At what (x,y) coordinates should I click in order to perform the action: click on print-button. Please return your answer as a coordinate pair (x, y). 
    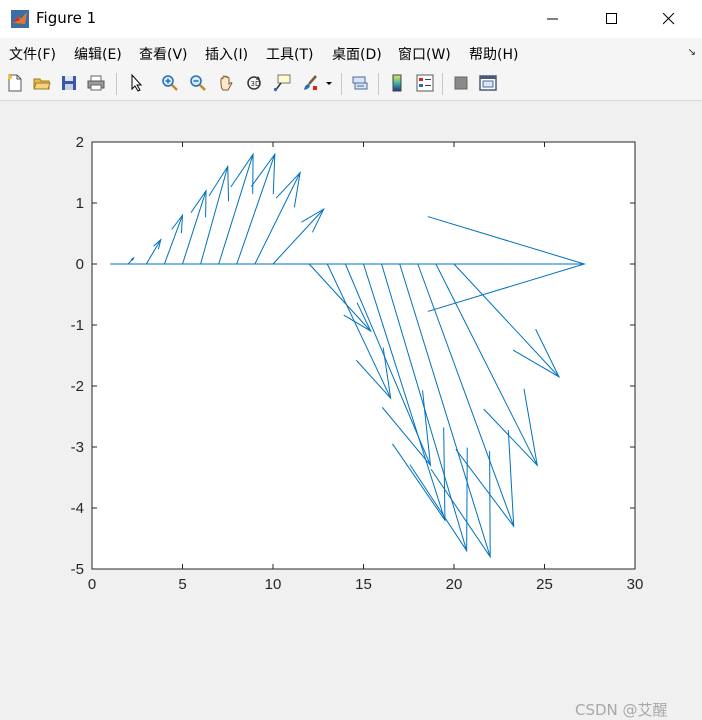
    Looking at the image, I should click on (96, 83).